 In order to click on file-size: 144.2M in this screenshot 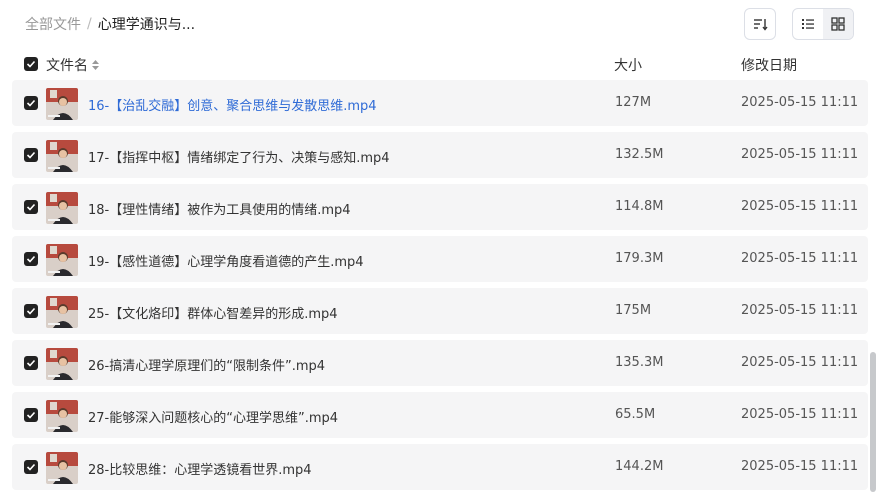, I will do `click(639, 466)`.